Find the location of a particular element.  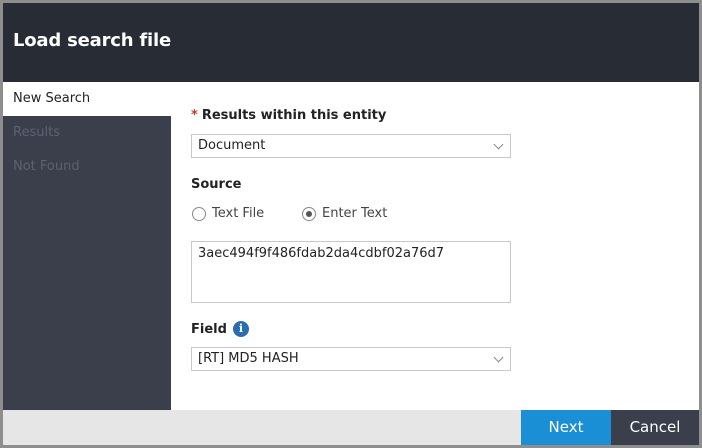

field-value: [RT] MD5 HASH is located at coordinates (248, 358).